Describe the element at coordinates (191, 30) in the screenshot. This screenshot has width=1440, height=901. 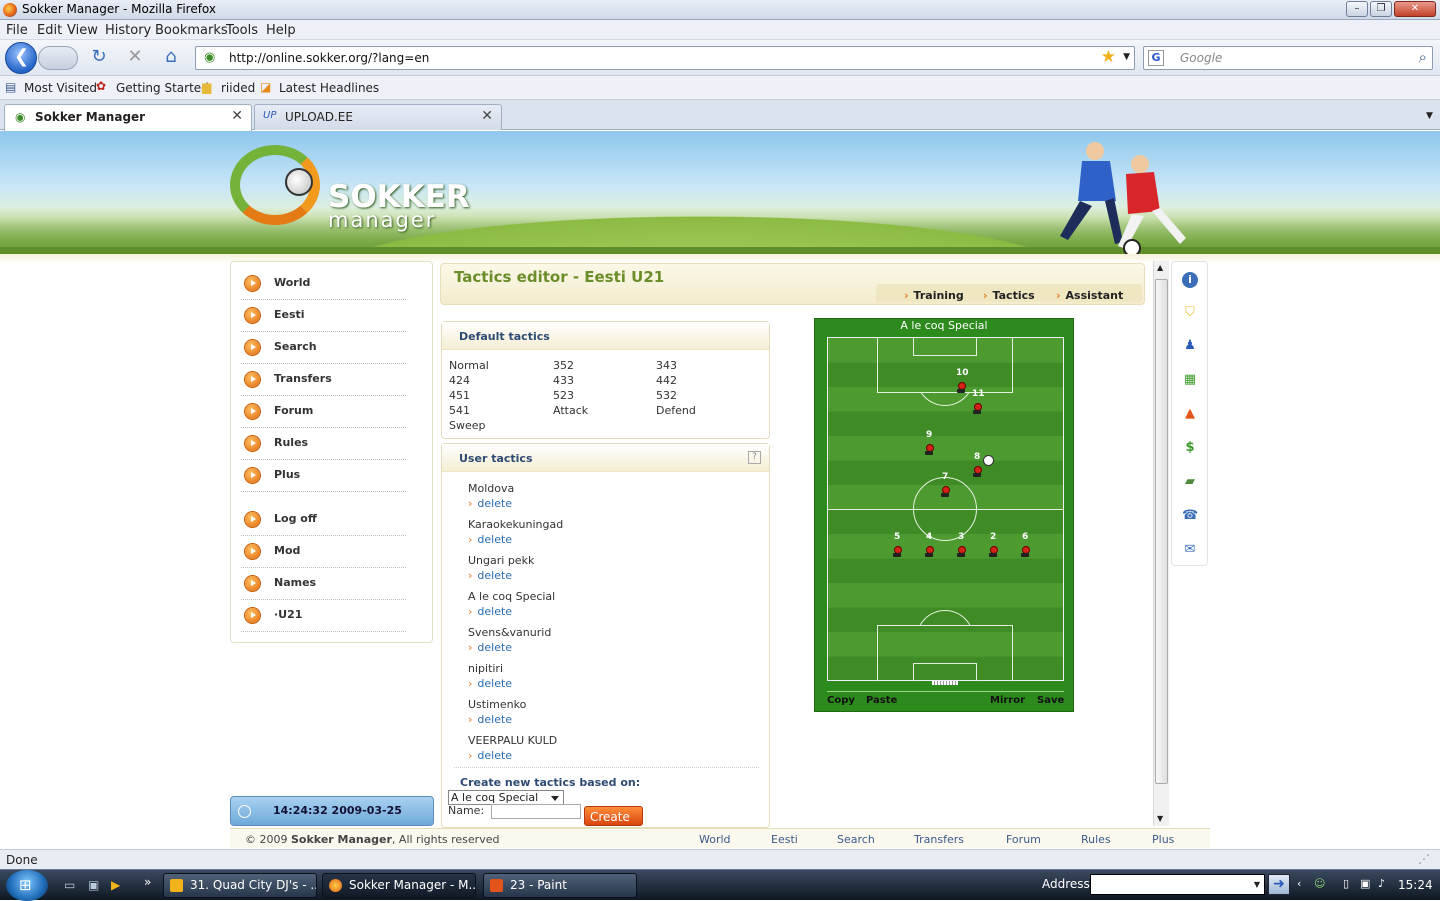
I see `menu-bookmarks: Bookmarks` at that location.